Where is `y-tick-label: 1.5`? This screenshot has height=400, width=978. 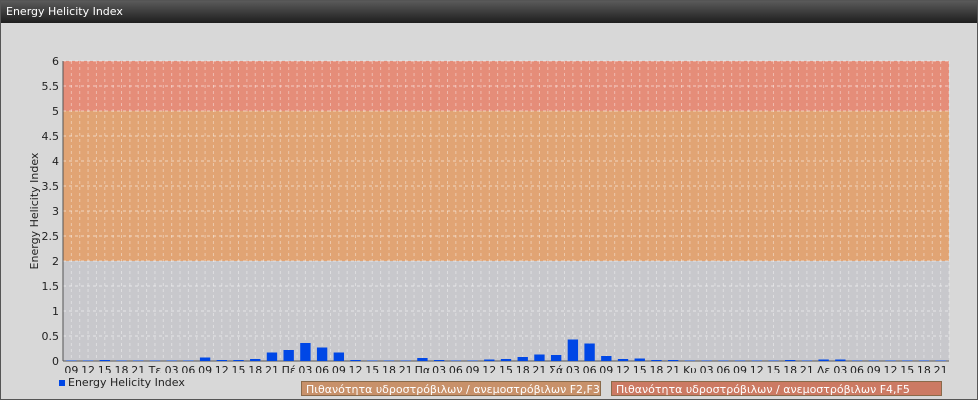 y-tick-label: 1.5 is located at coordinates (51, 286).